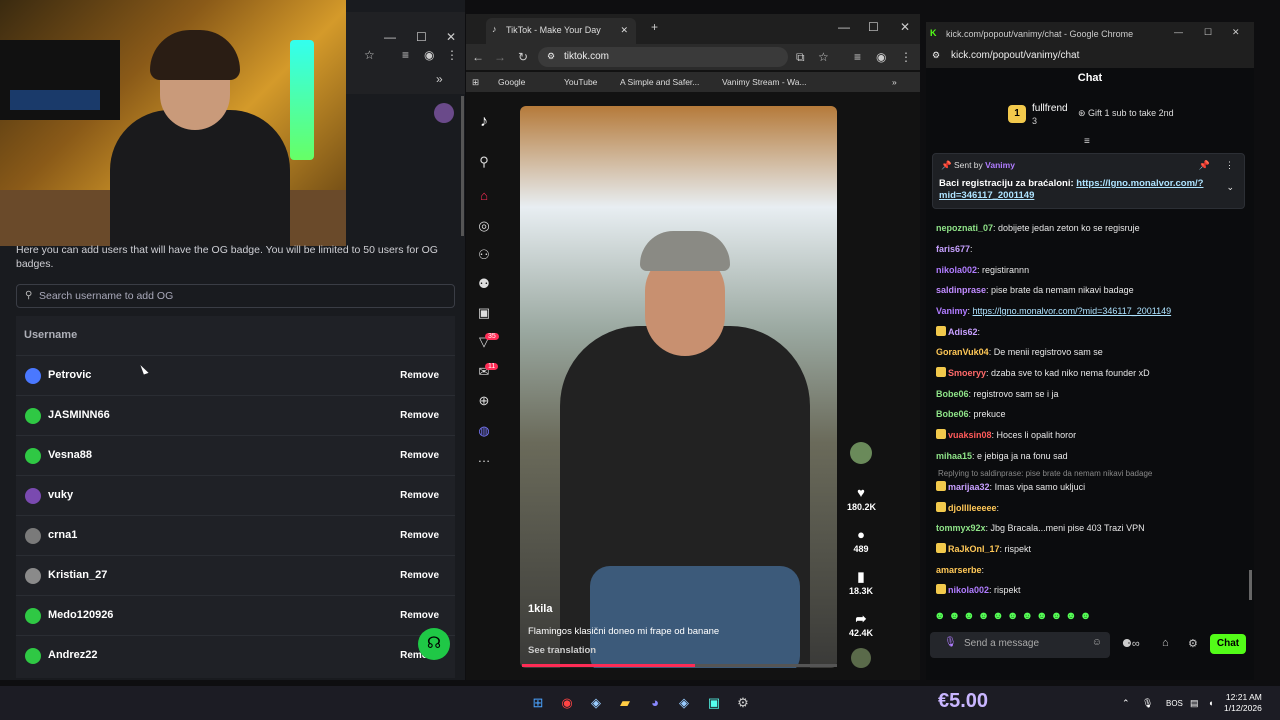 This screenshot has width=1280, height=720. What do you see at coordinates (235, 296) in the screenshot?
I see `og-search-input: ⚲ Search username to add OG` at bounding box center [235, 296].